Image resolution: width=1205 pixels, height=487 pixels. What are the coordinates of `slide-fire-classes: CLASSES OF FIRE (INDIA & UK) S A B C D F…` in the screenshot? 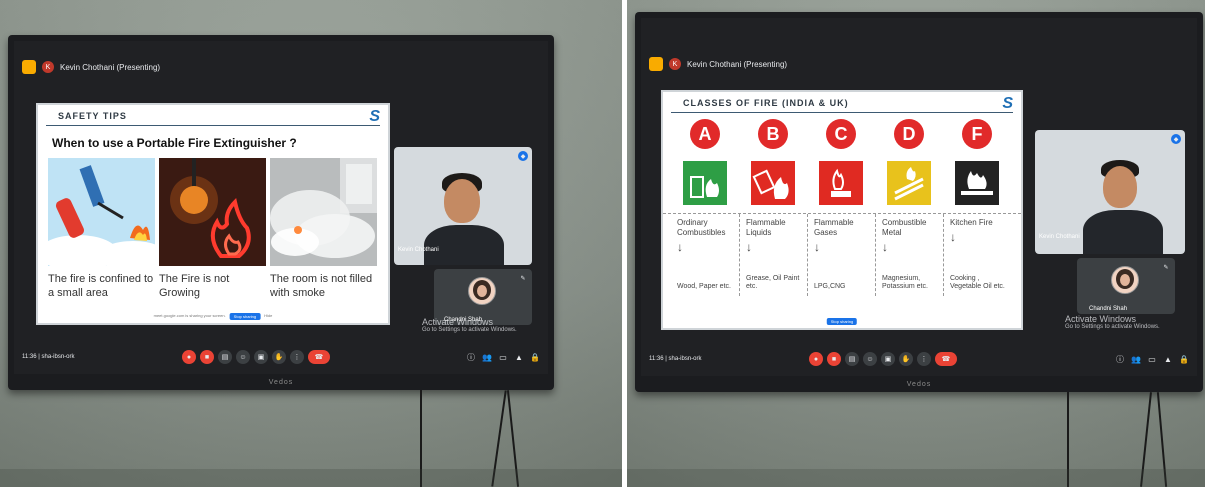 It's located at (842, 210).